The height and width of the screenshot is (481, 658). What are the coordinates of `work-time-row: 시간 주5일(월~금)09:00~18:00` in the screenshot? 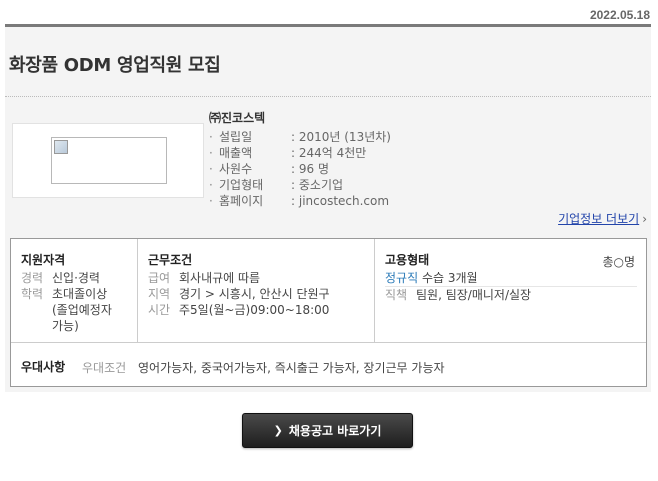 It's located at (239, 310).